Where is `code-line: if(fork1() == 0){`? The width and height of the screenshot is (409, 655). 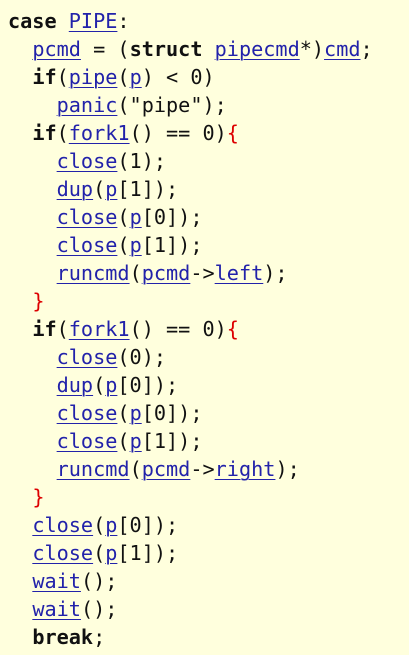
code-line: if(fork1() == 0){ is located at coordinates (190, 329).